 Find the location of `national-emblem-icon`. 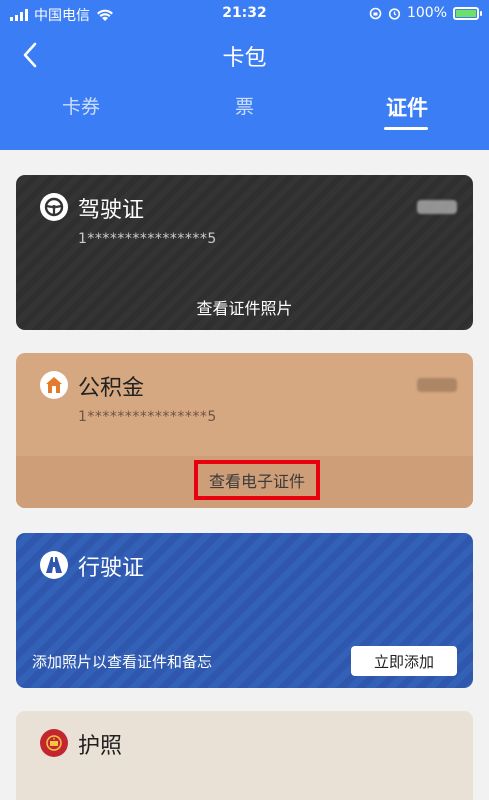

national-emblem-icon is located at coordinates (54, 743).